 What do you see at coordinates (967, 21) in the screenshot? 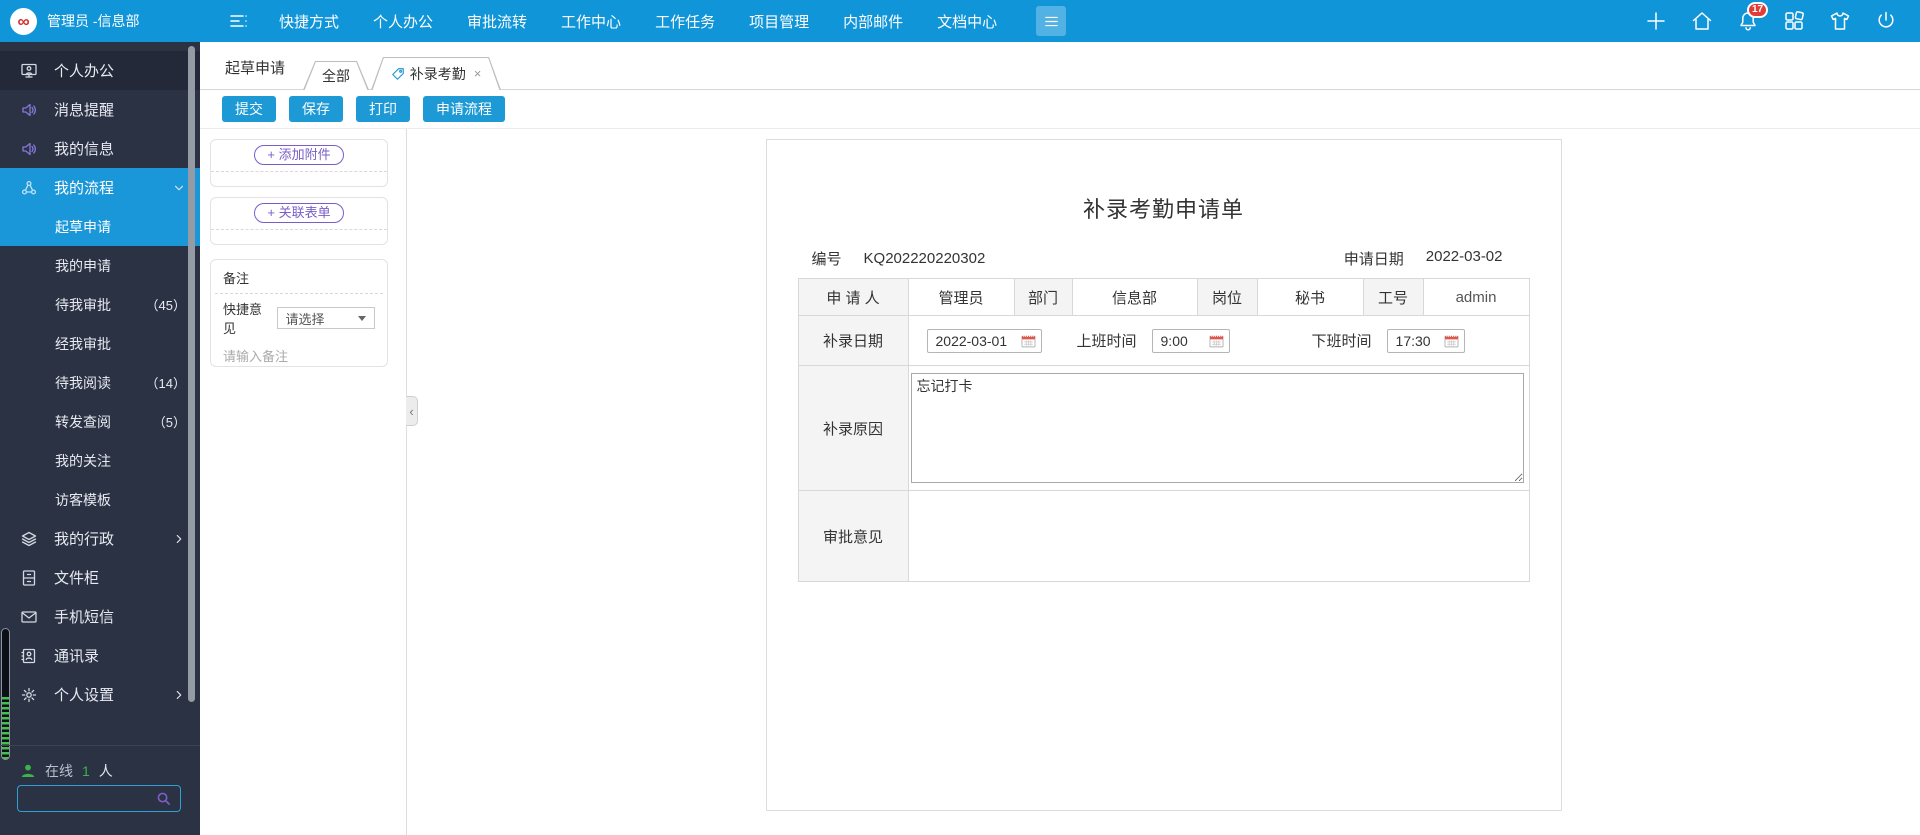
I see `nav-item-doc-center: 文档中心` at bounding box center [967, 21].